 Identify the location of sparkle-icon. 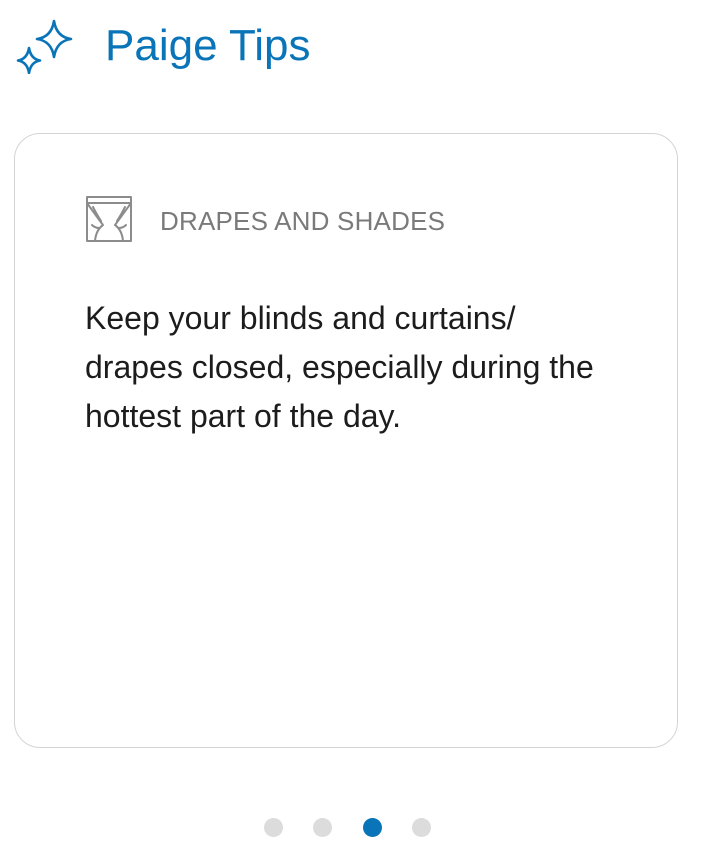
(44, 46).